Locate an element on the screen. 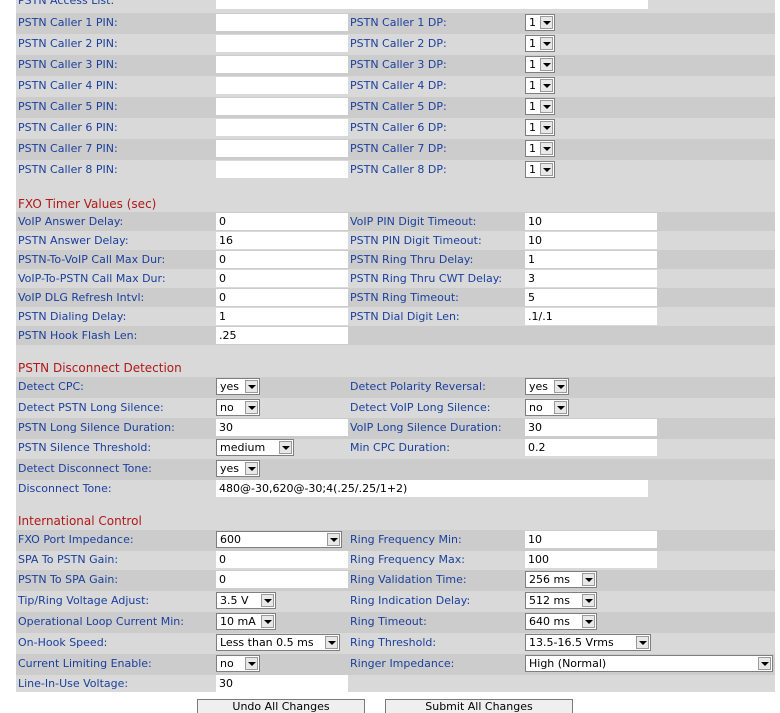 The width and height of the screenshot is (780, 713). pstn-caller-row: PSTN Caller 3 PIN: PSTN Caller 3 DP: 1 is located at coordinates (395, 65).